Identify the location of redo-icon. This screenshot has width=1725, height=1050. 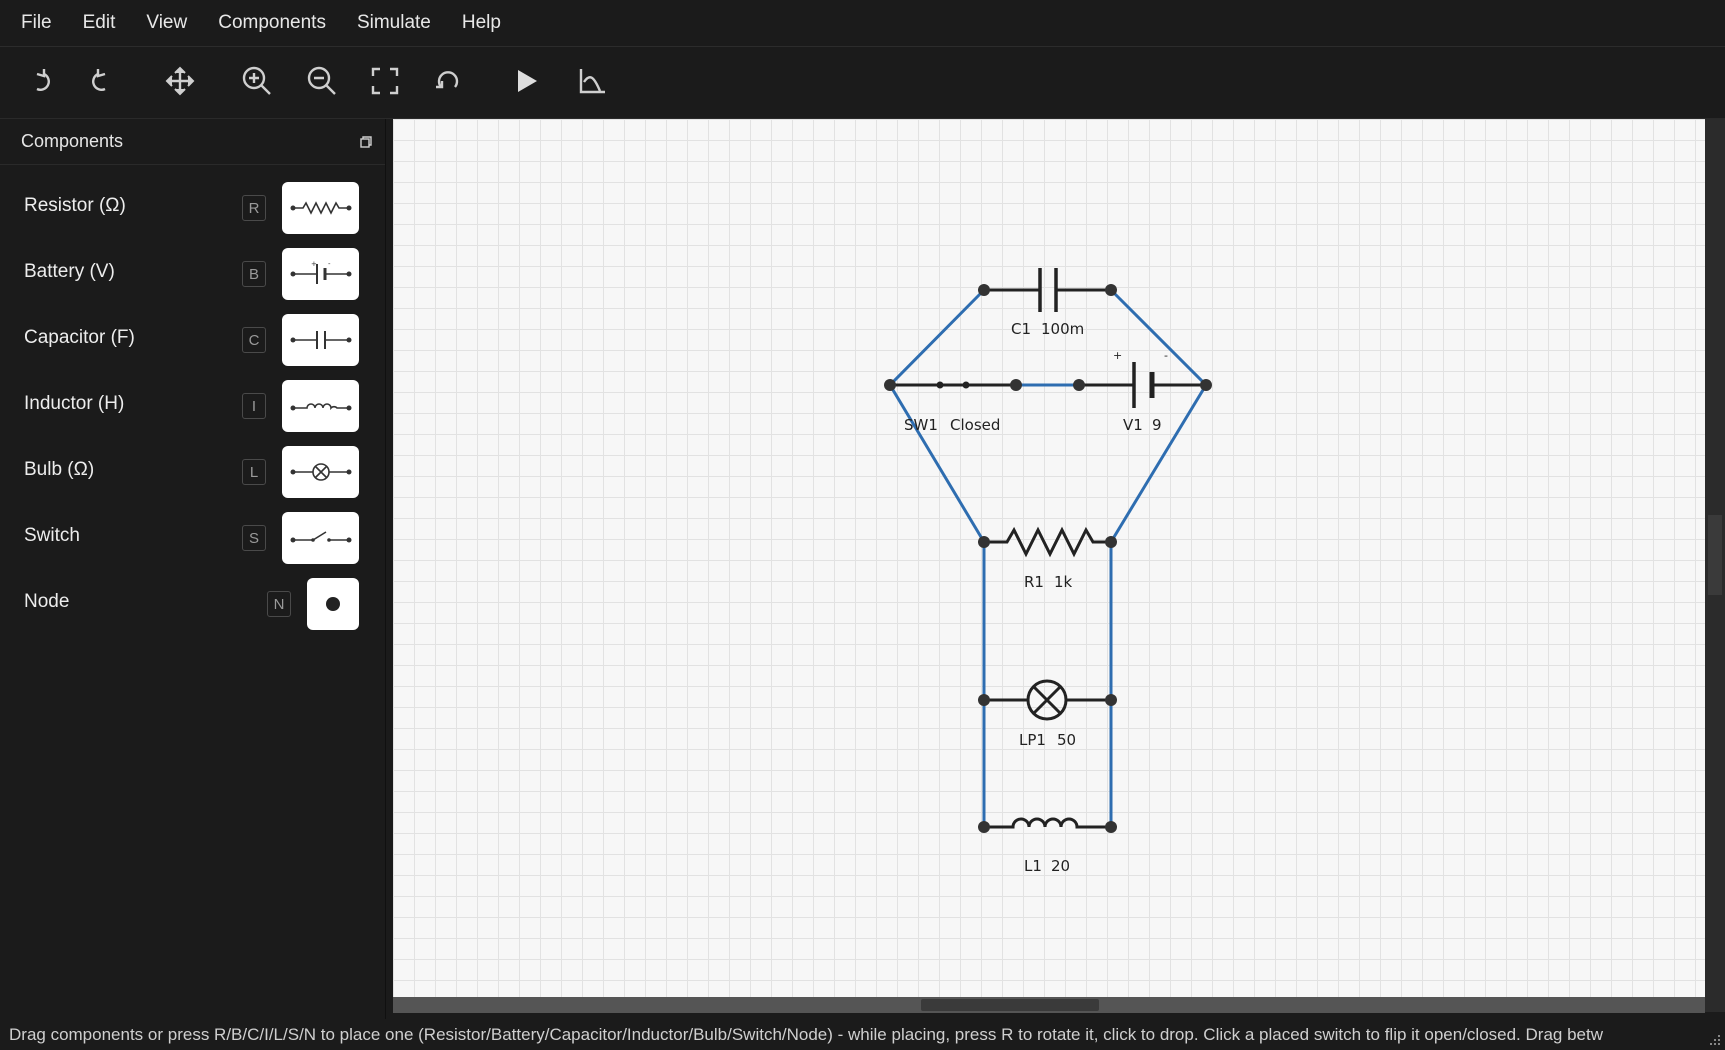
(99, 80).